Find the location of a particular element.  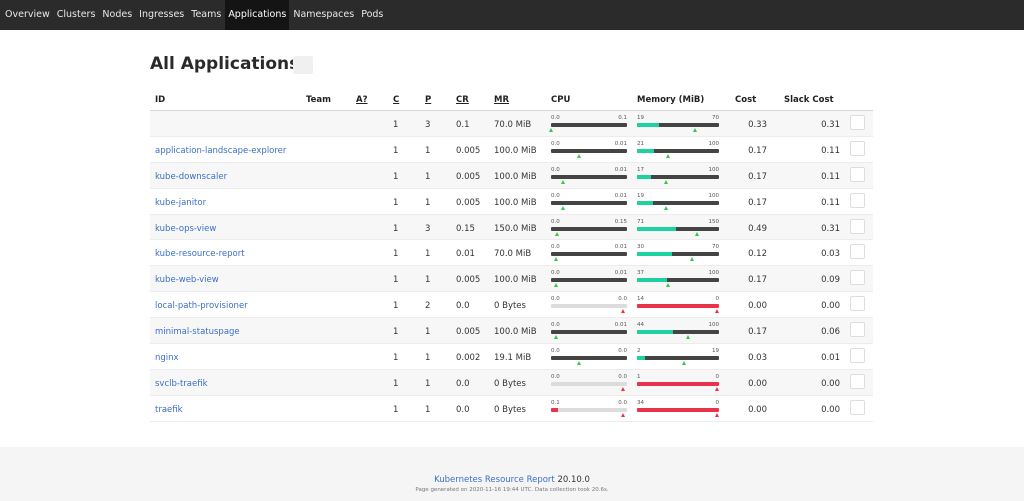

cell-id: nginx is located at coordinates (167, 358).